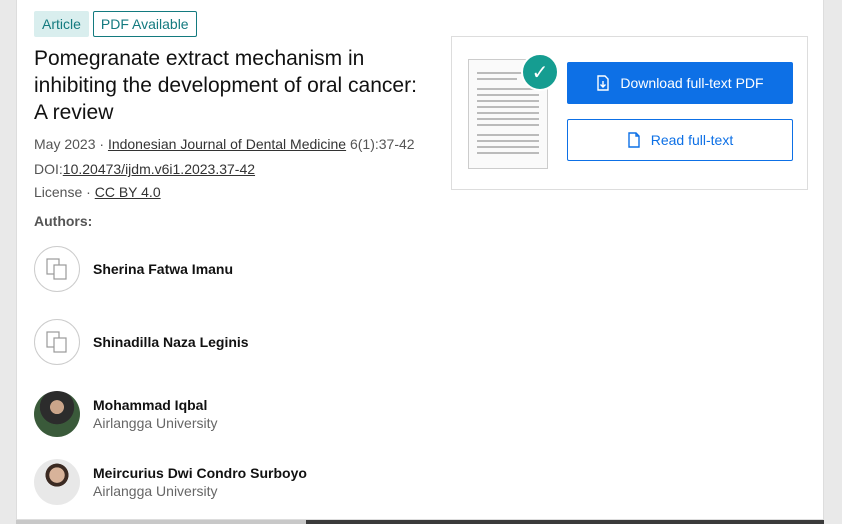 The height and width of the screenshot is (524, 842). What do you see at coordinates (163, 269) in the screenshot?
I see `author-name: Sherina Fatwa Imanu` at bounding box center [163, 269].